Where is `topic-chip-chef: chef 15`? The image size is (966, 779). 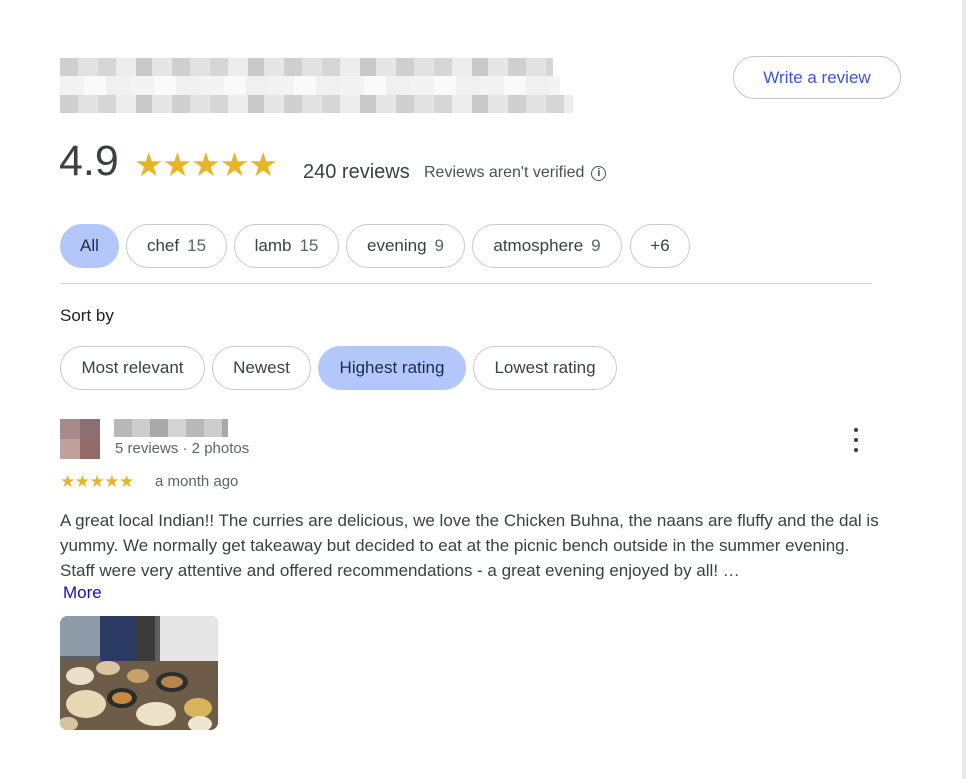 topic-chip-chef: chef 15 is located at coordinates (176, 246).